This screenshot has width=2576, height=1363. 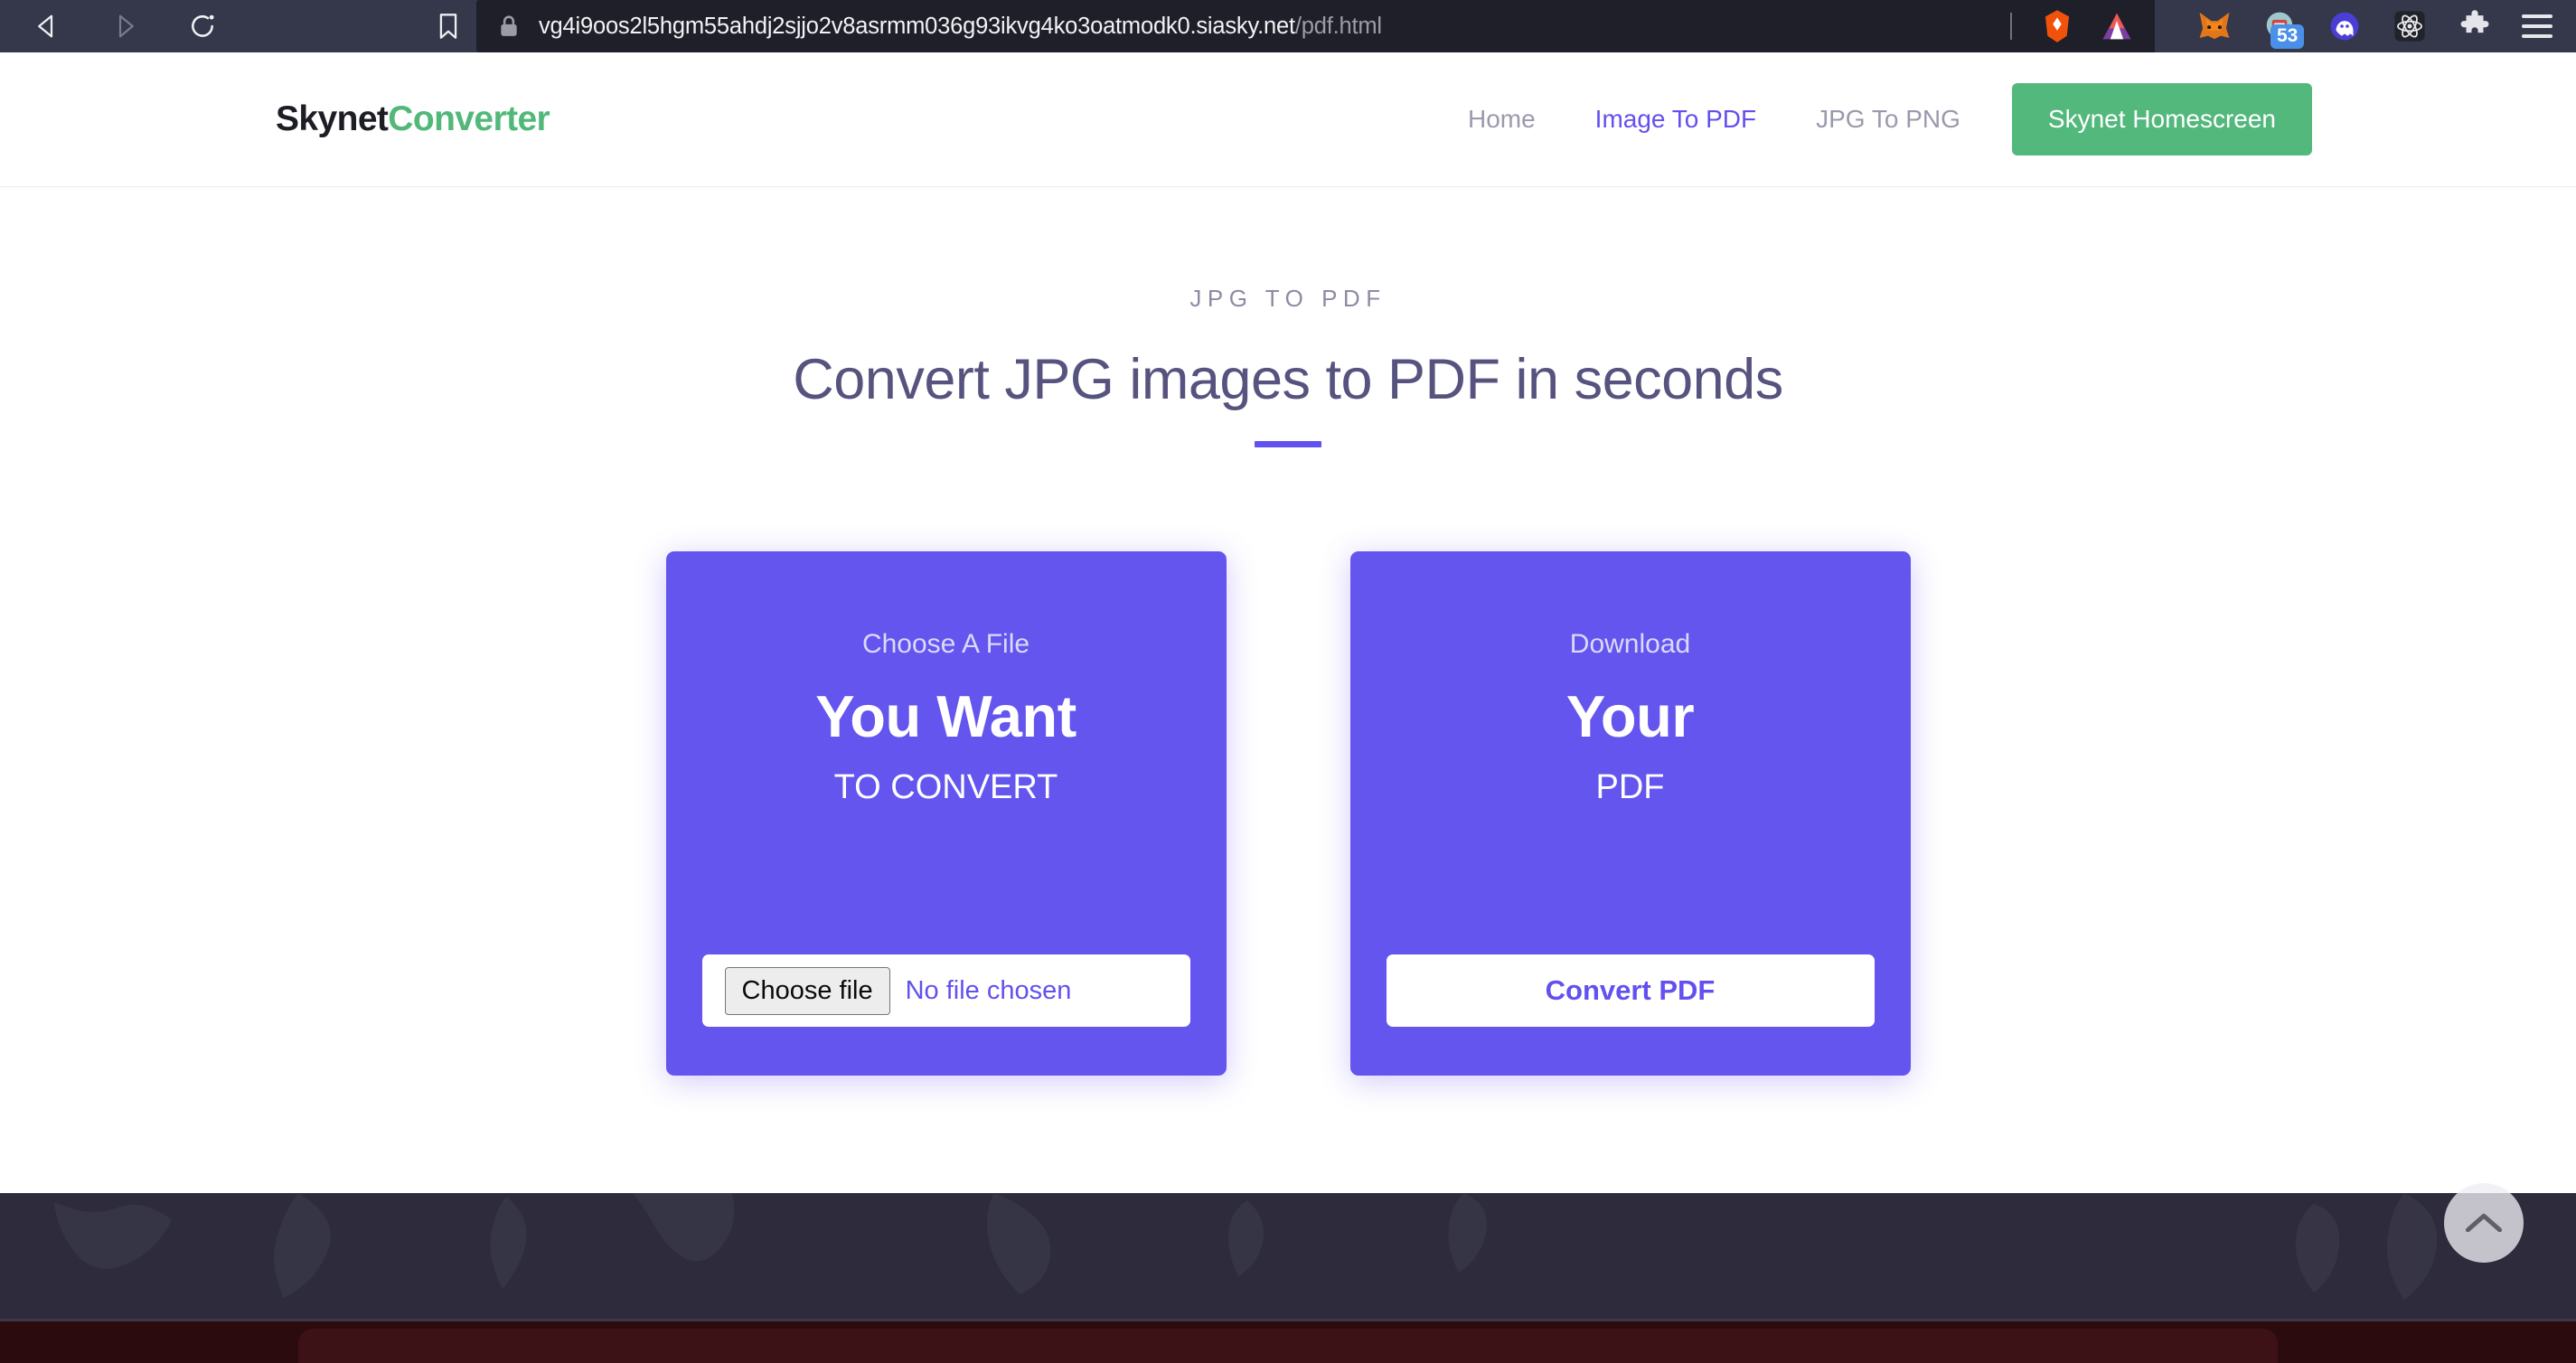 What do you see at coordinates (1502, 119) in the screenshot?
I see `nav-item-home: Home` at bounding box center [1502, 119].